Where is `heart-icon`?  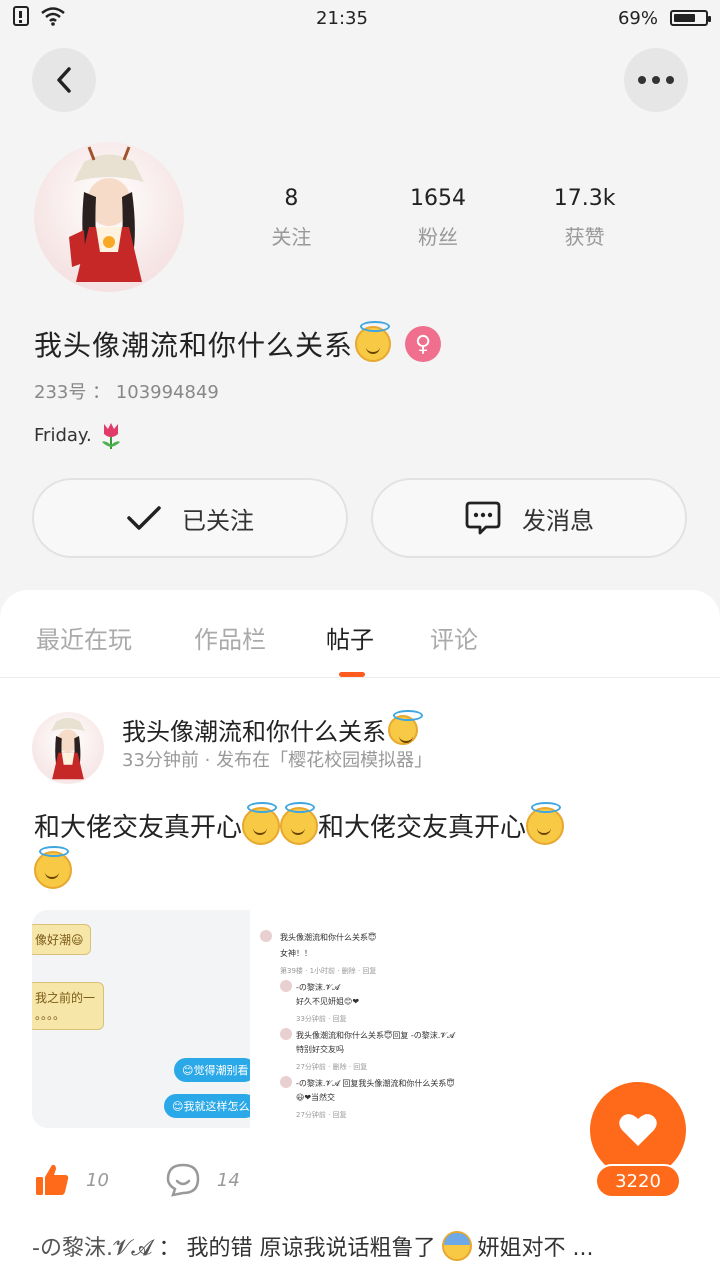 heart-icon is located at coordinates (638, 1130).